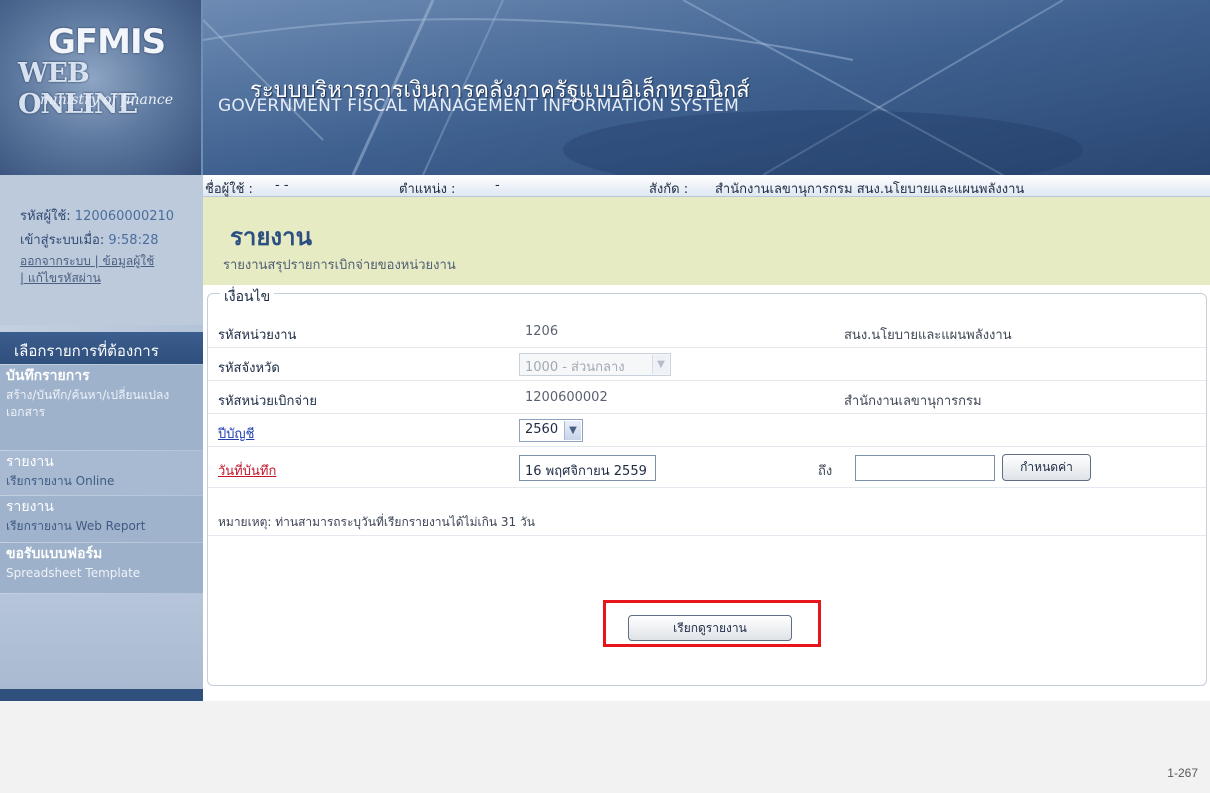 This screenshot has width=1210, height=793. I want to click on gfmis-logo: GFMIS WEB ONLINE ministry of finance, so click(101, 87).